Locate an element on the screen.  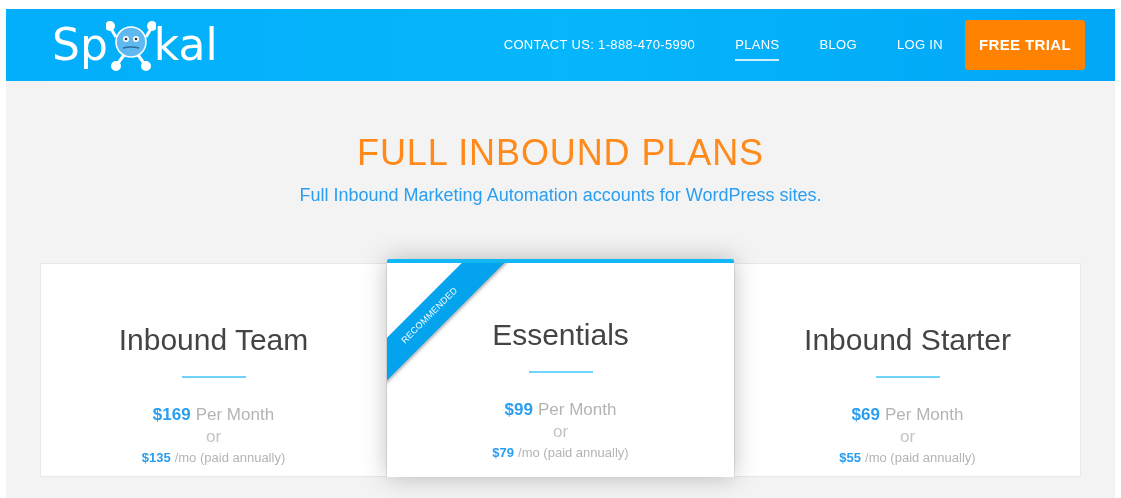
page-subheading: Full Inbound Marketing Automation accounts for WordPress sites. is located at coordinates (560, 195).